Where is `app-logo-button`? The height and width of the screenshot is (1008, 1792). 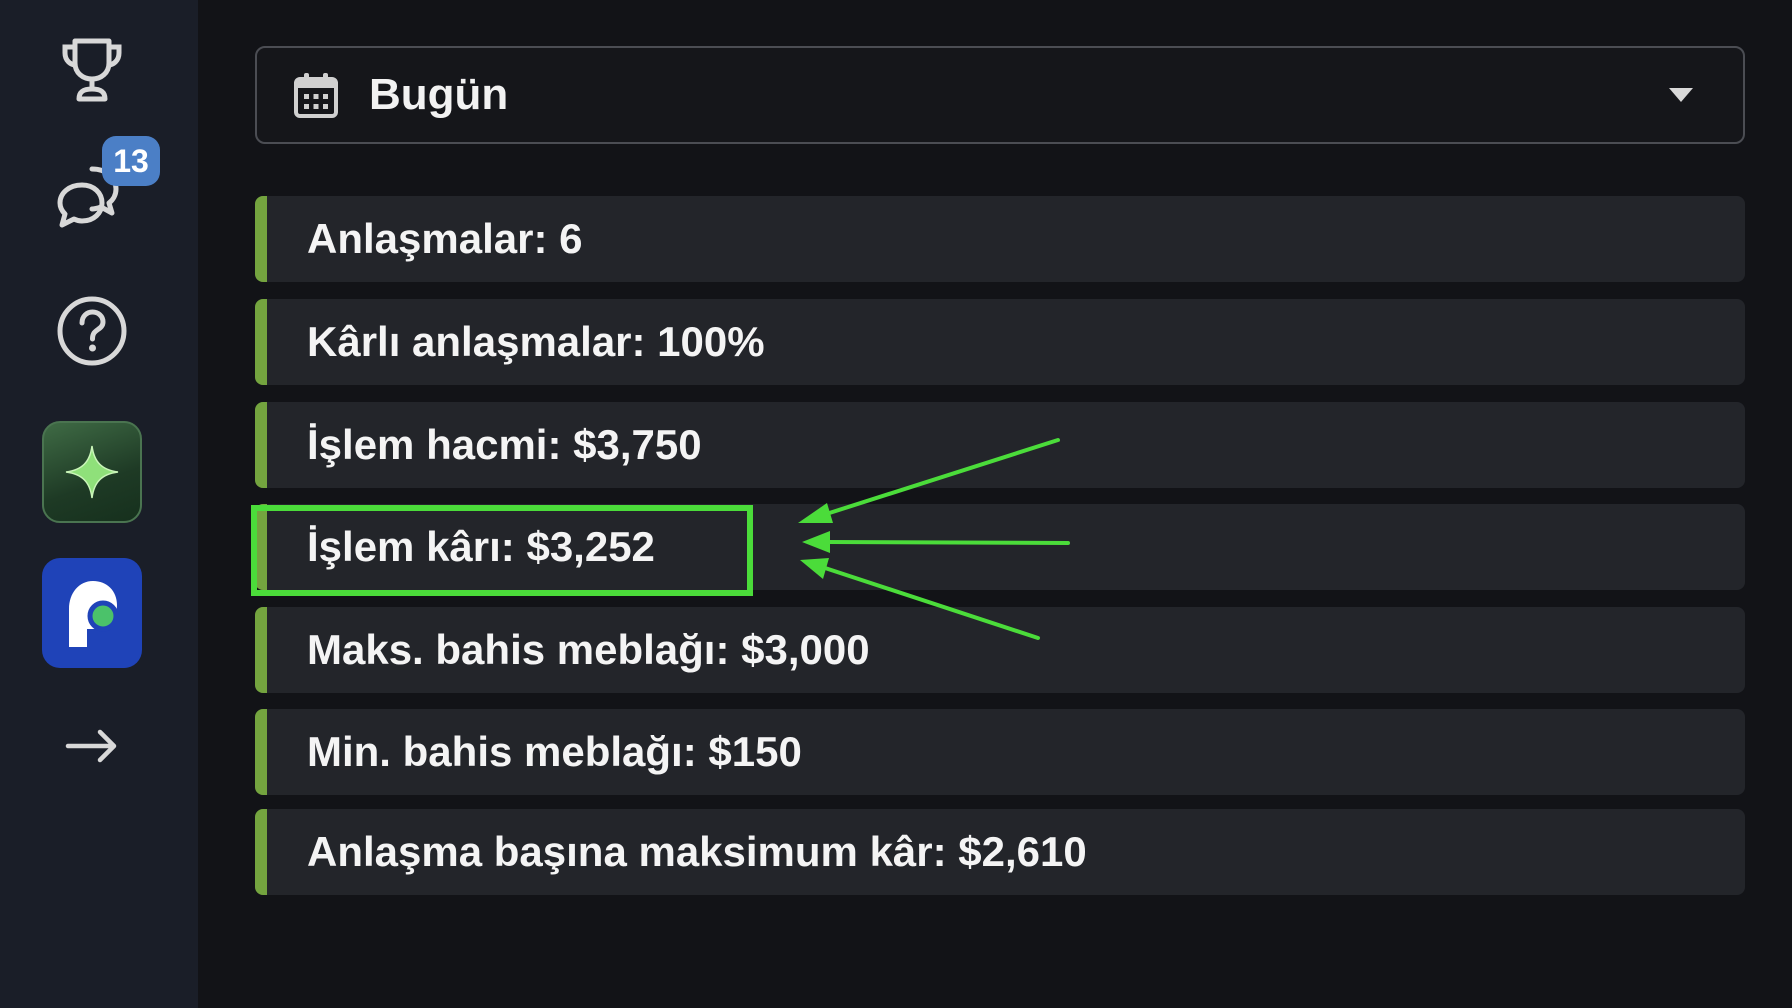
app-logo-button is located at coordinates (92, 613).